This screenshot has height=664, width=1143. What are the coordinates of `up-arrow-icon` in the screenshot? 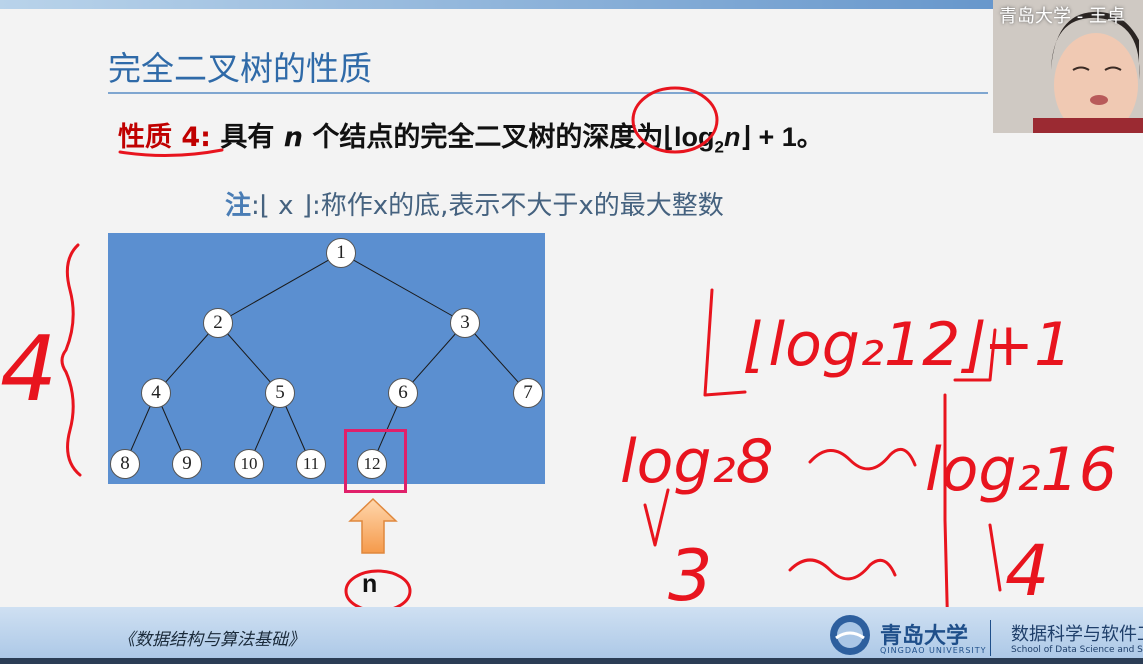 It's located at (373, 525).